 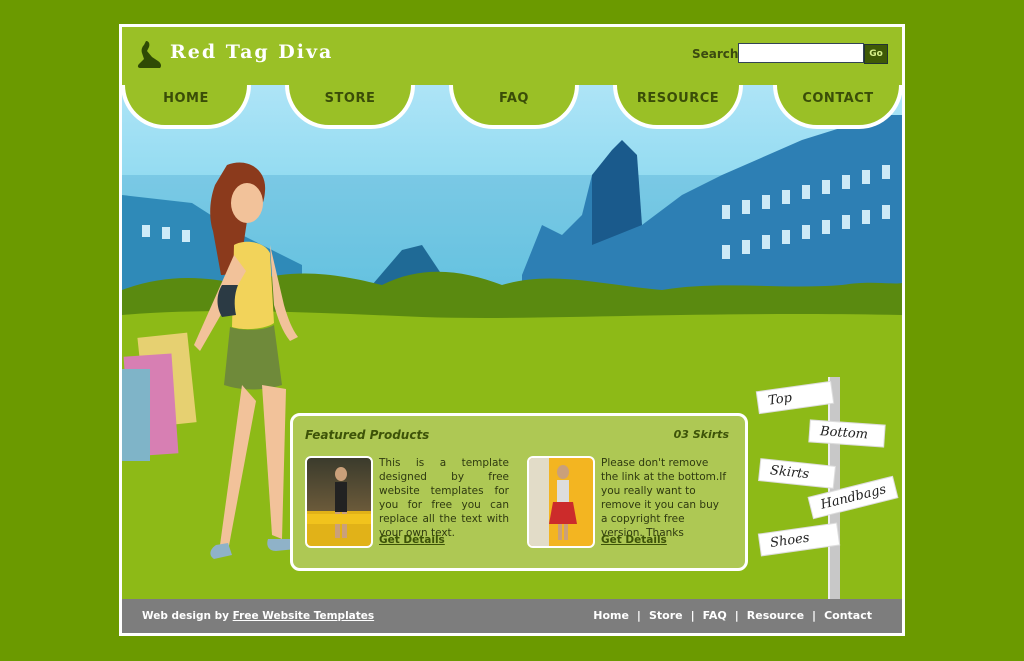 What do you see at coordinates (701, 434) in the screenshot?
I see `featured-count: 03 Skirts` at bounding box center [701, 434].